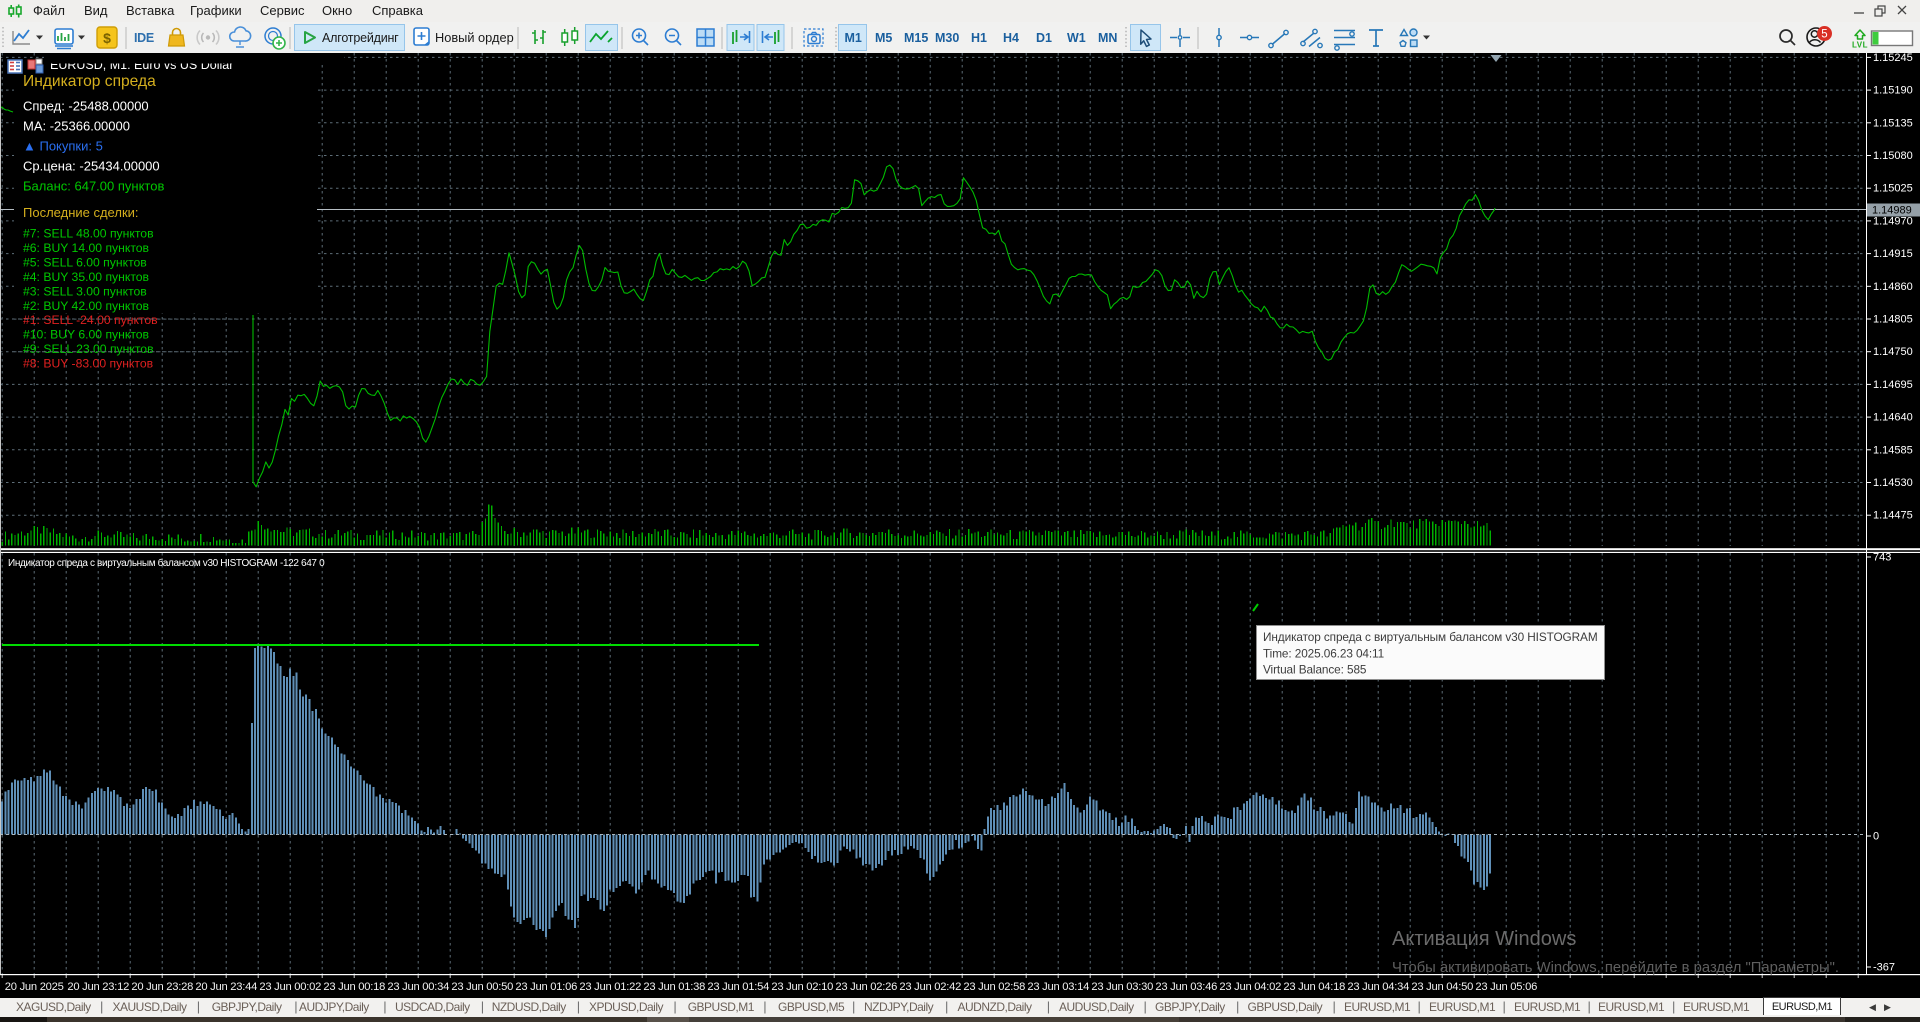  I want to click on svg-text: 5, so click(1824, 35).